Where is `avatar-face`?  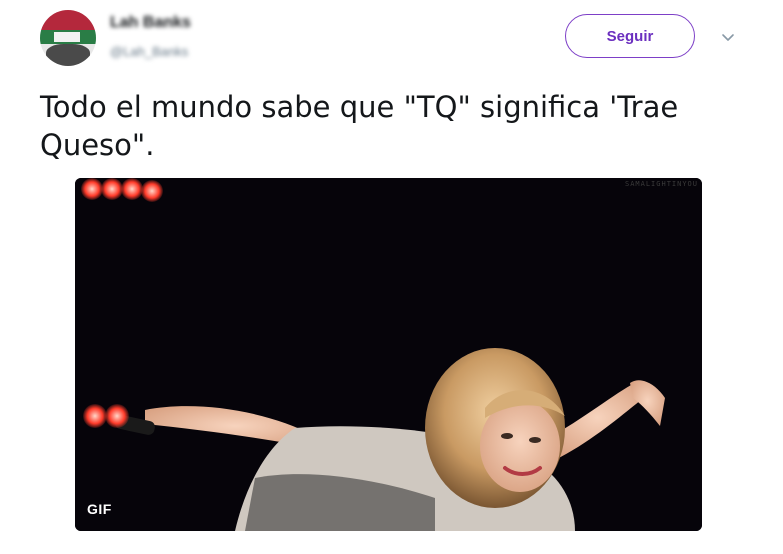
avatar-face is located at coordinates (67, 37).